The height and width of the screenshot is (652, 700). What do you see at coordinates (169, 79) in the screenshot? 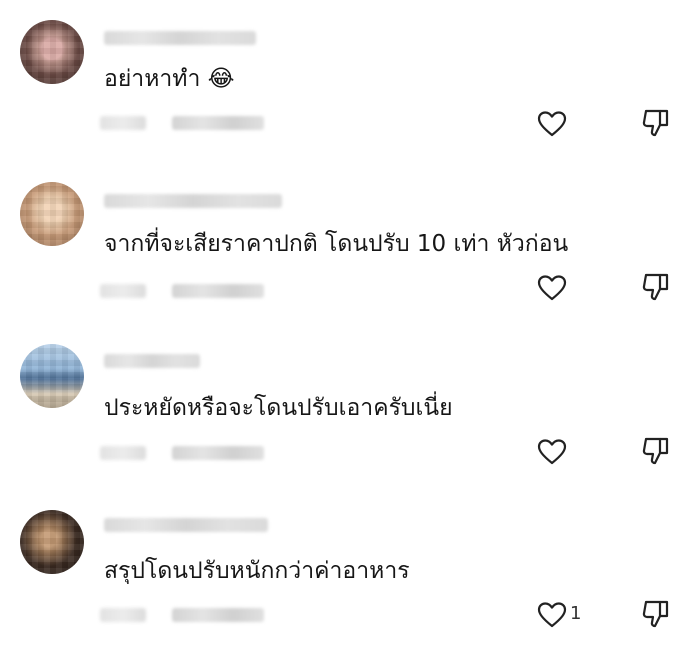
I see `comment-text: อย่าหาทำ 😂` at bounding box center [169, 79].